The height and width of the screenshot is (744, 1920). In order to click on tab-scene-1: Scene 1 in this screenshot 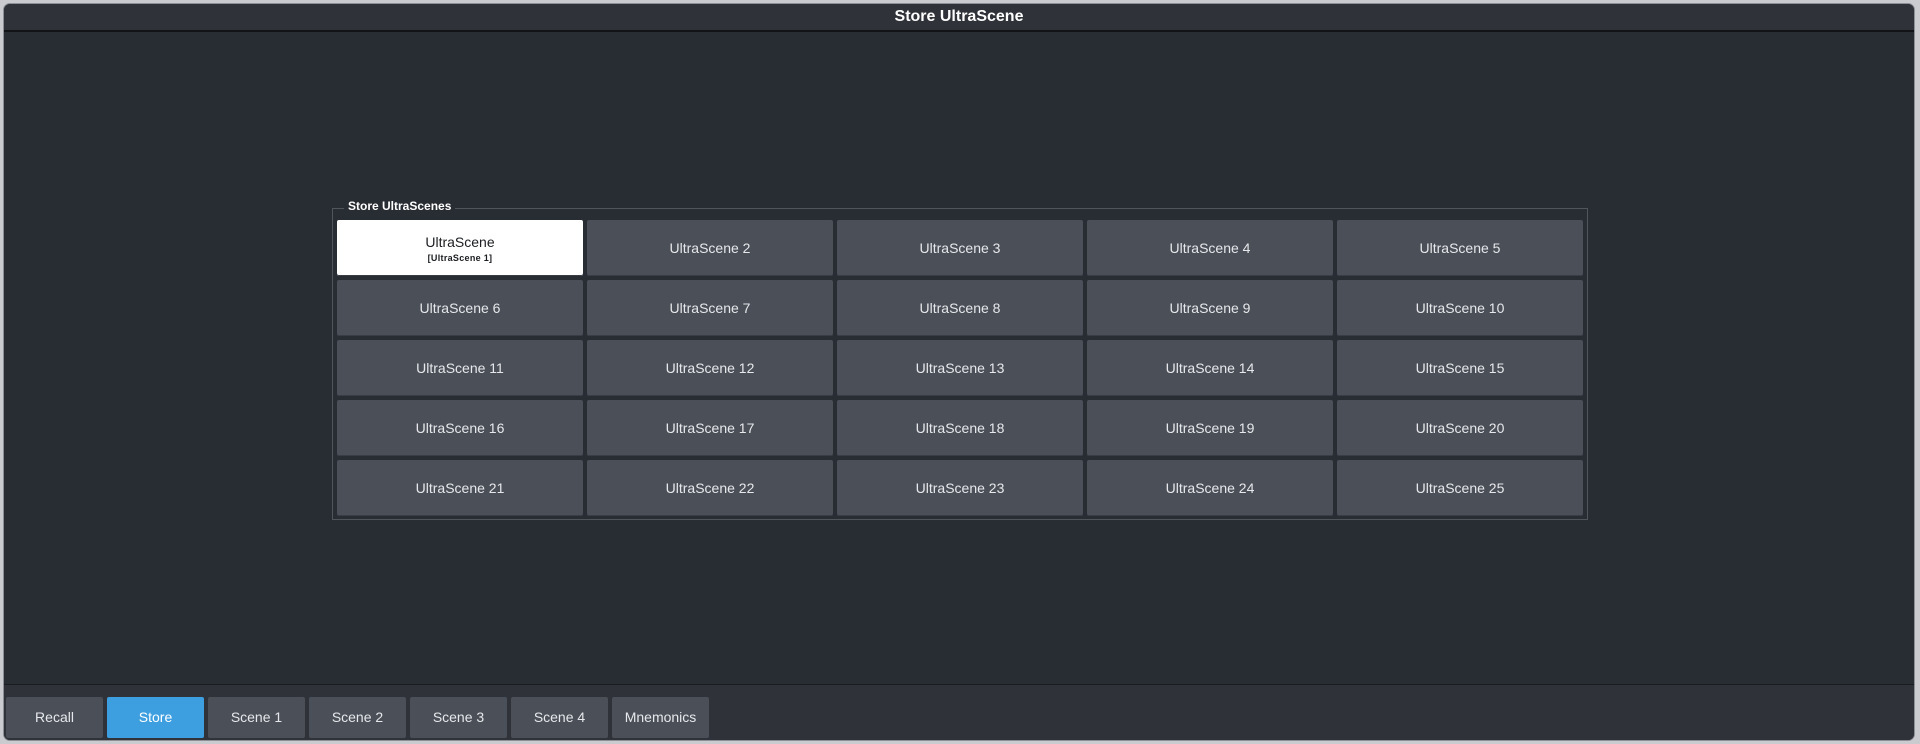, I will do `click(256, 717)`.